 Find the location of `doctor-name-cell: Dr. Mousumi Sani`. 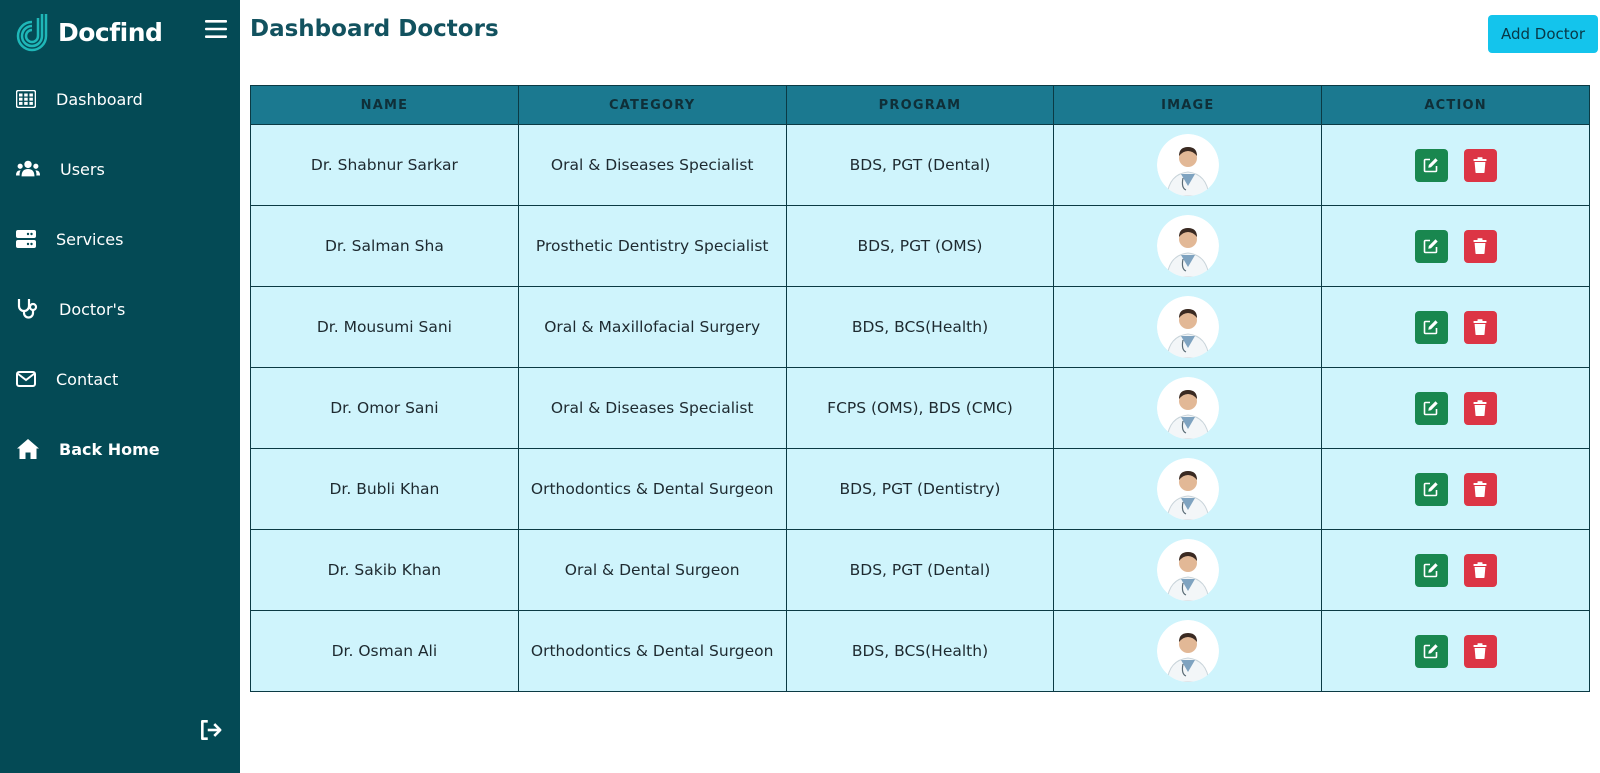

doctor-name-cell: Dr. Mousumi Sani is located at coordinates (384, 327).